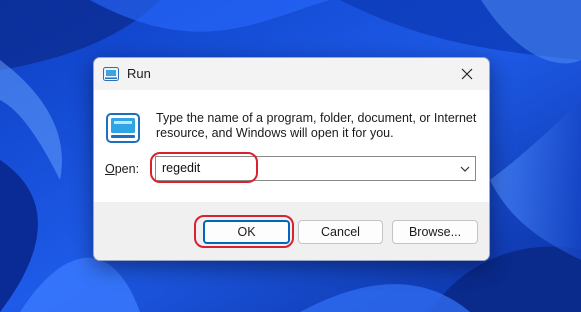  I want to click on open-label-accelerator: O, so click(110, 169).